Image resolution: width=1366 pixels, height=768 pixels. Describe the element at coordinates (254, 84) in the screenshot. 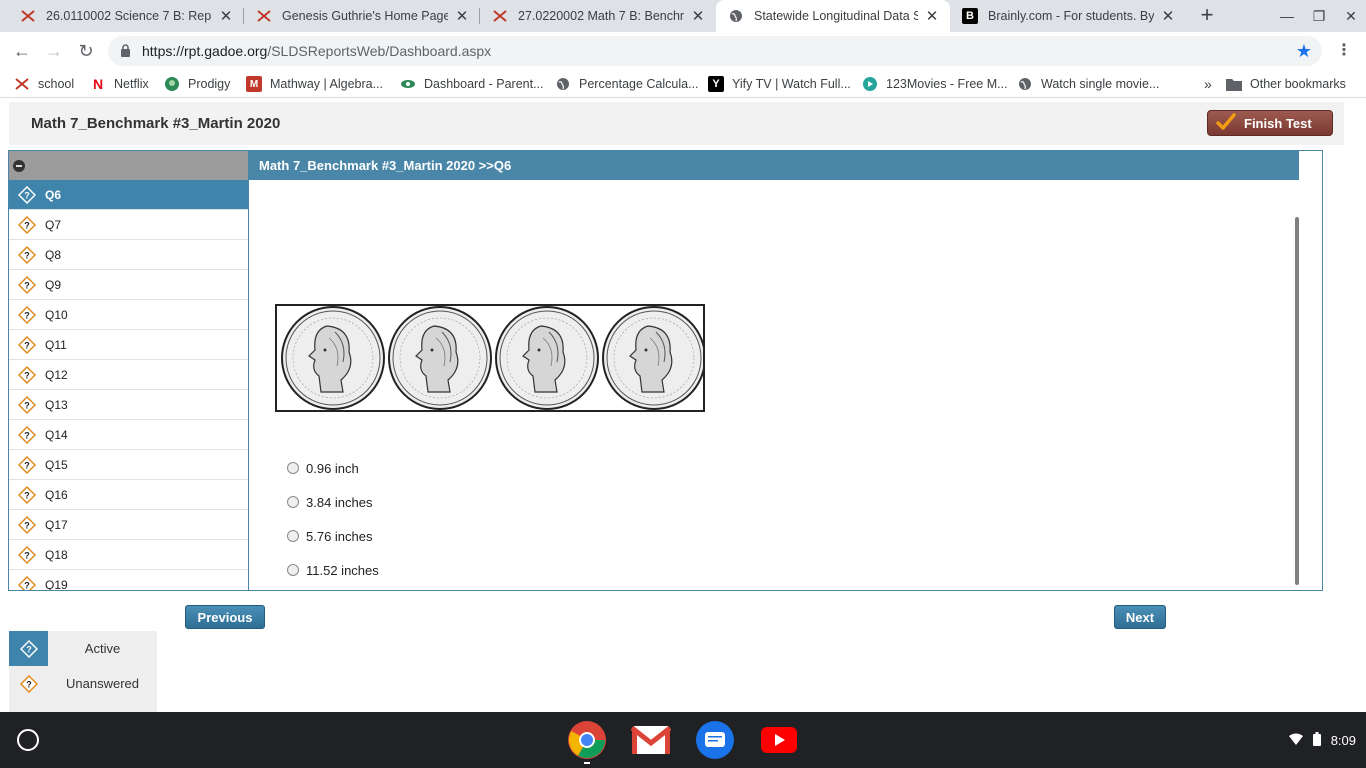

I see `mathway-icon: M` at that location.